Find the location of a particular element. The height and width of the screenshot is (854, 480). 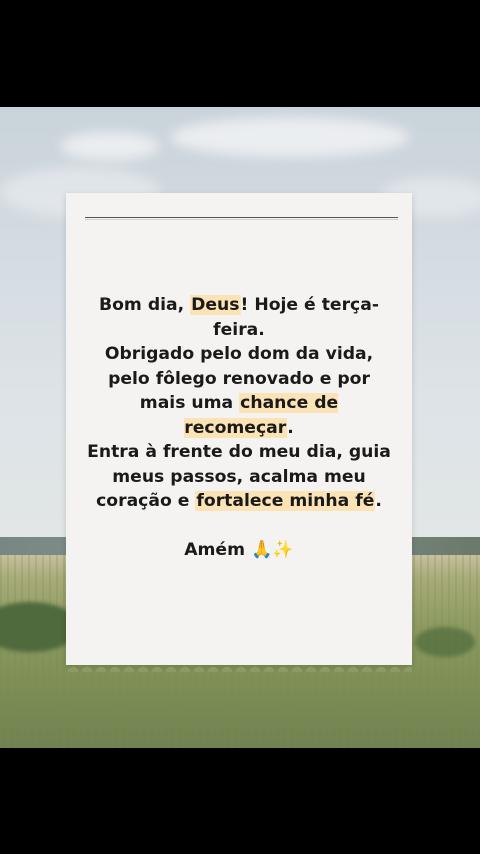

prayer-text-segment: Bom dia, is located at coordinates (145, 305).